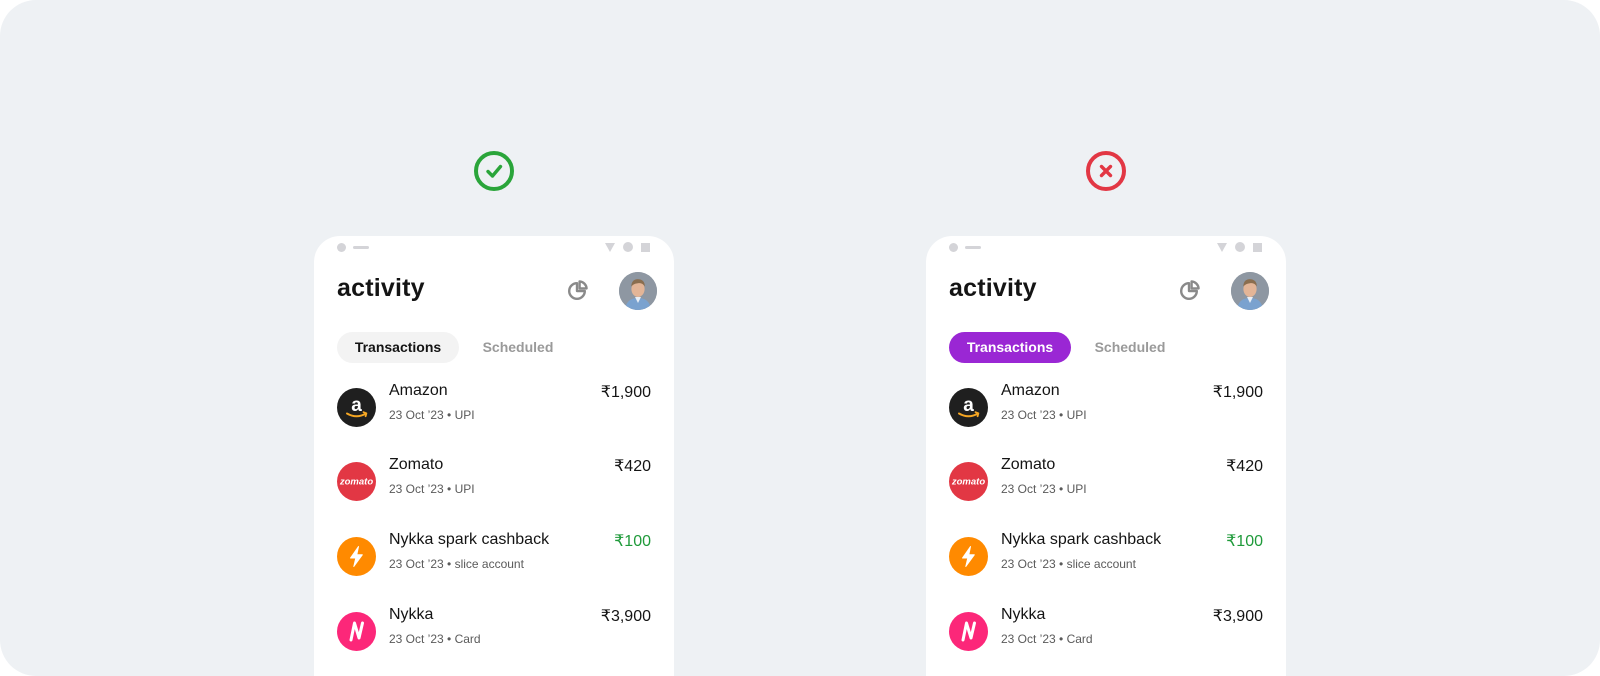 The height and width of the screenshot is (676, 1600). I want to click on cross-icon, so click(1106, 171).